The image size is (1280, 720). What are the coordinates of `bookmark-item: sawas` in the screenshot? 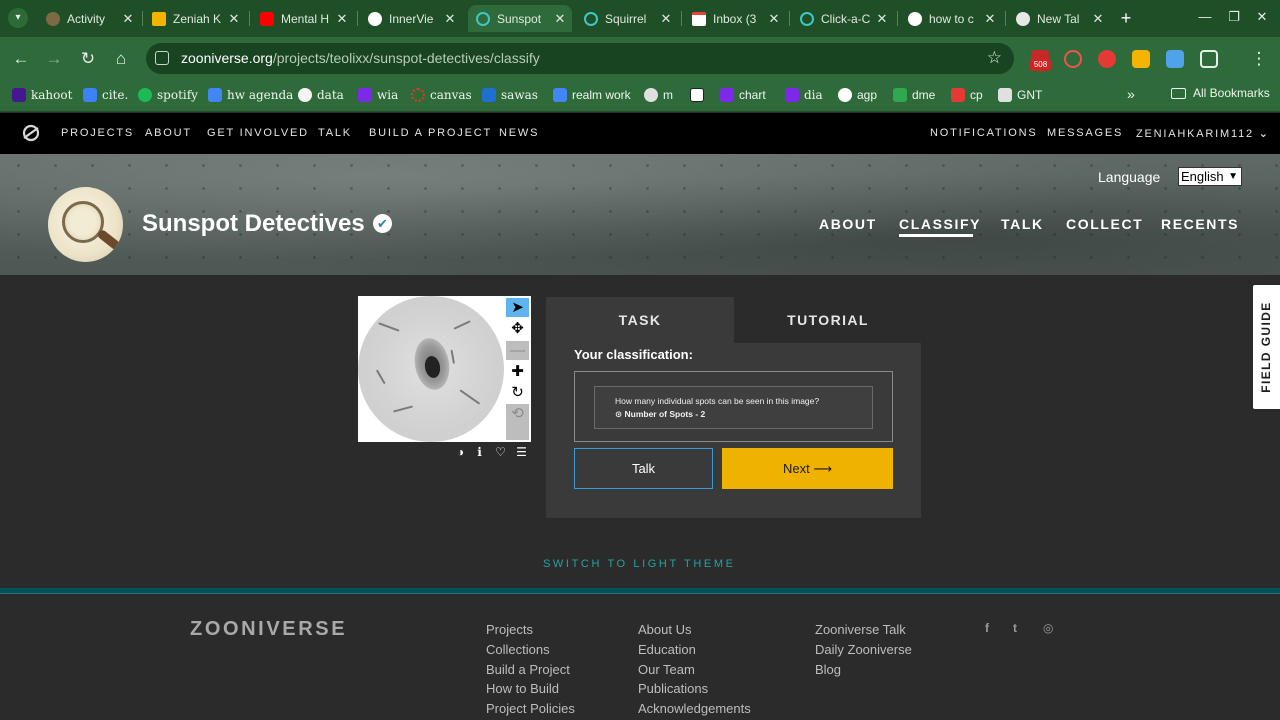 It's located at (510, 95).